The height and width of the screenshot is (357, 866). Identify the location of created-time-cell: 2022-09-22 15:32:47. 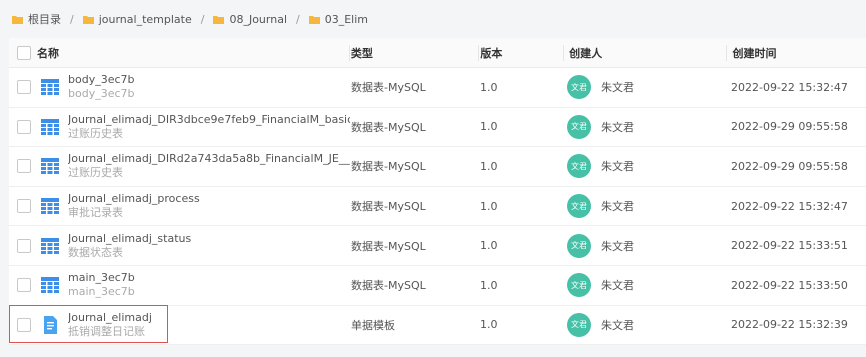
(789, 206).